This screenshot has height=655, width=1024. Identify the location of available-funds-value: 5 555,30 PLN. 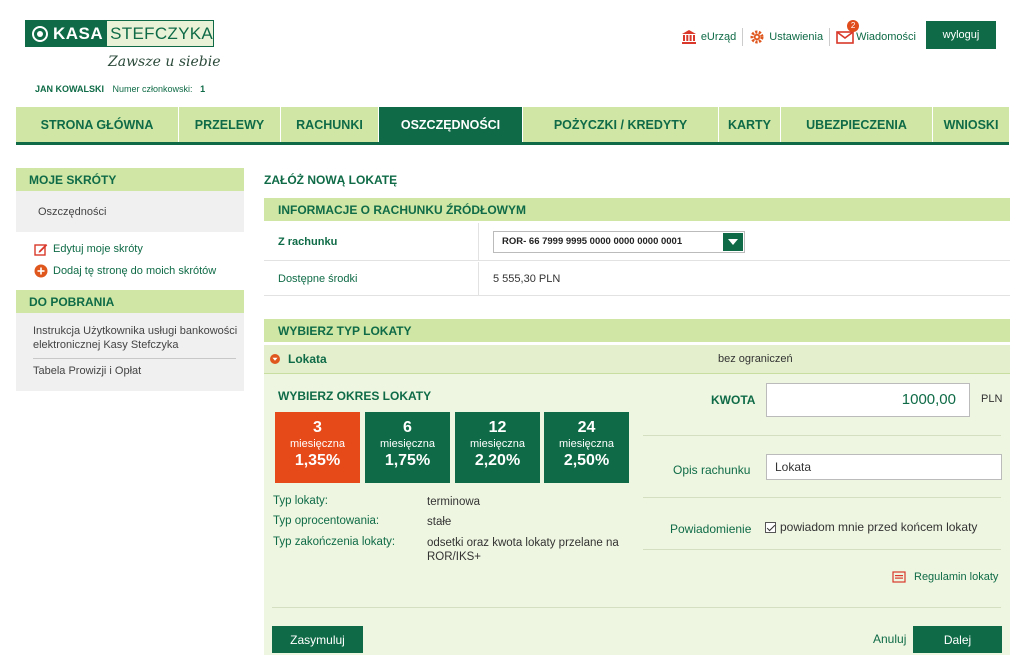
(527, 278).